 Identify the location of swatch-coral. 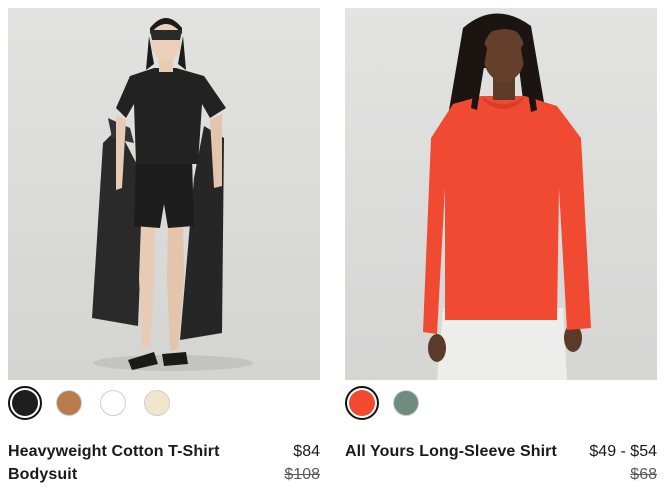
(362, 403).